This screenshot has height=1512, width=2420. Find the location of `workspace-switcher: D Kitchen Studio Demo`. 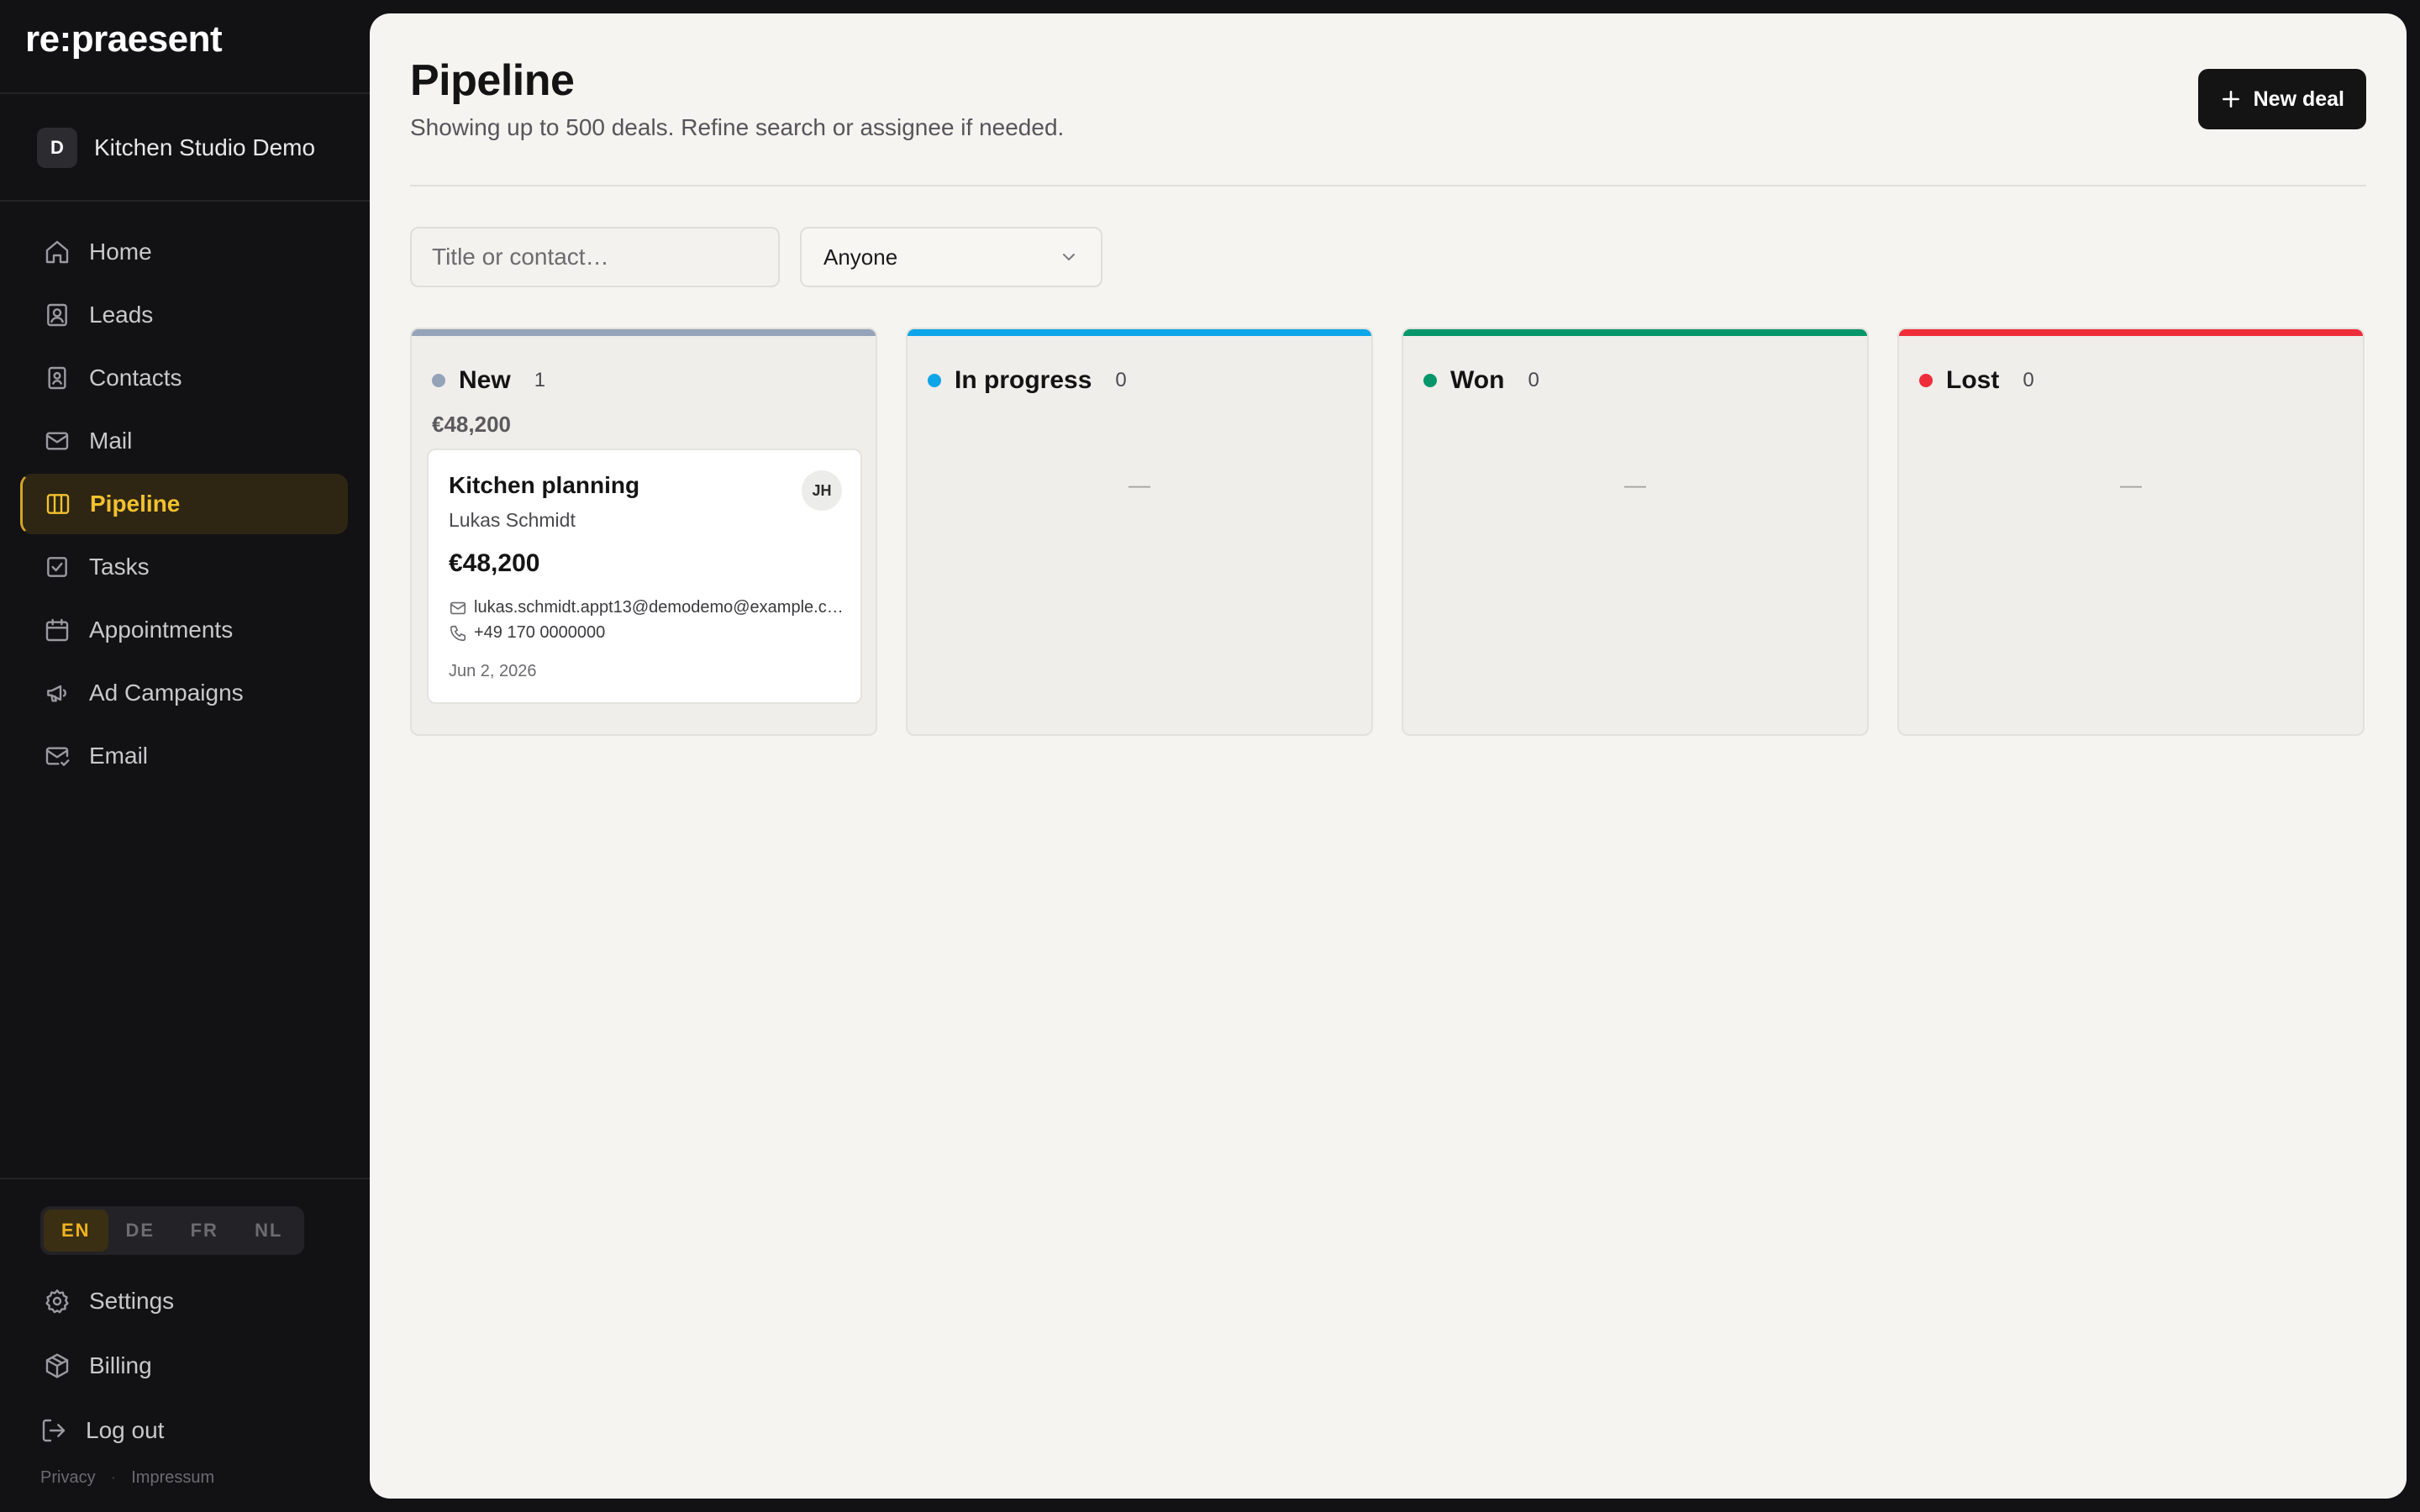

workspace-switcher: D Kitchen Studio Demo is located at coordinates (176, 148).